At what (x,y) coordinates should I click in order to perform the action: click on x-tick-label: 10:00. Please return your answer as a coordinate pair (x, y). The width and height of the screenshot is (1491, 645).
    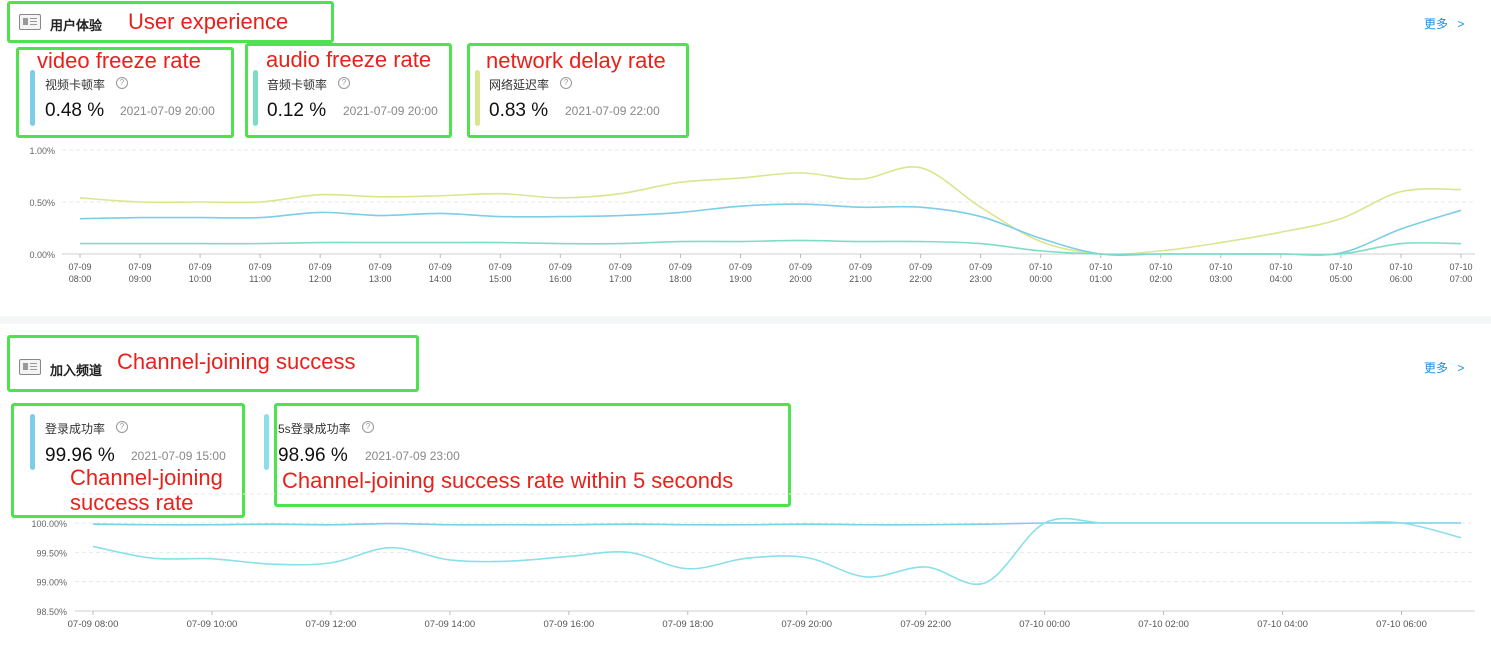
    Looking at the image, I should click on (200, 279).